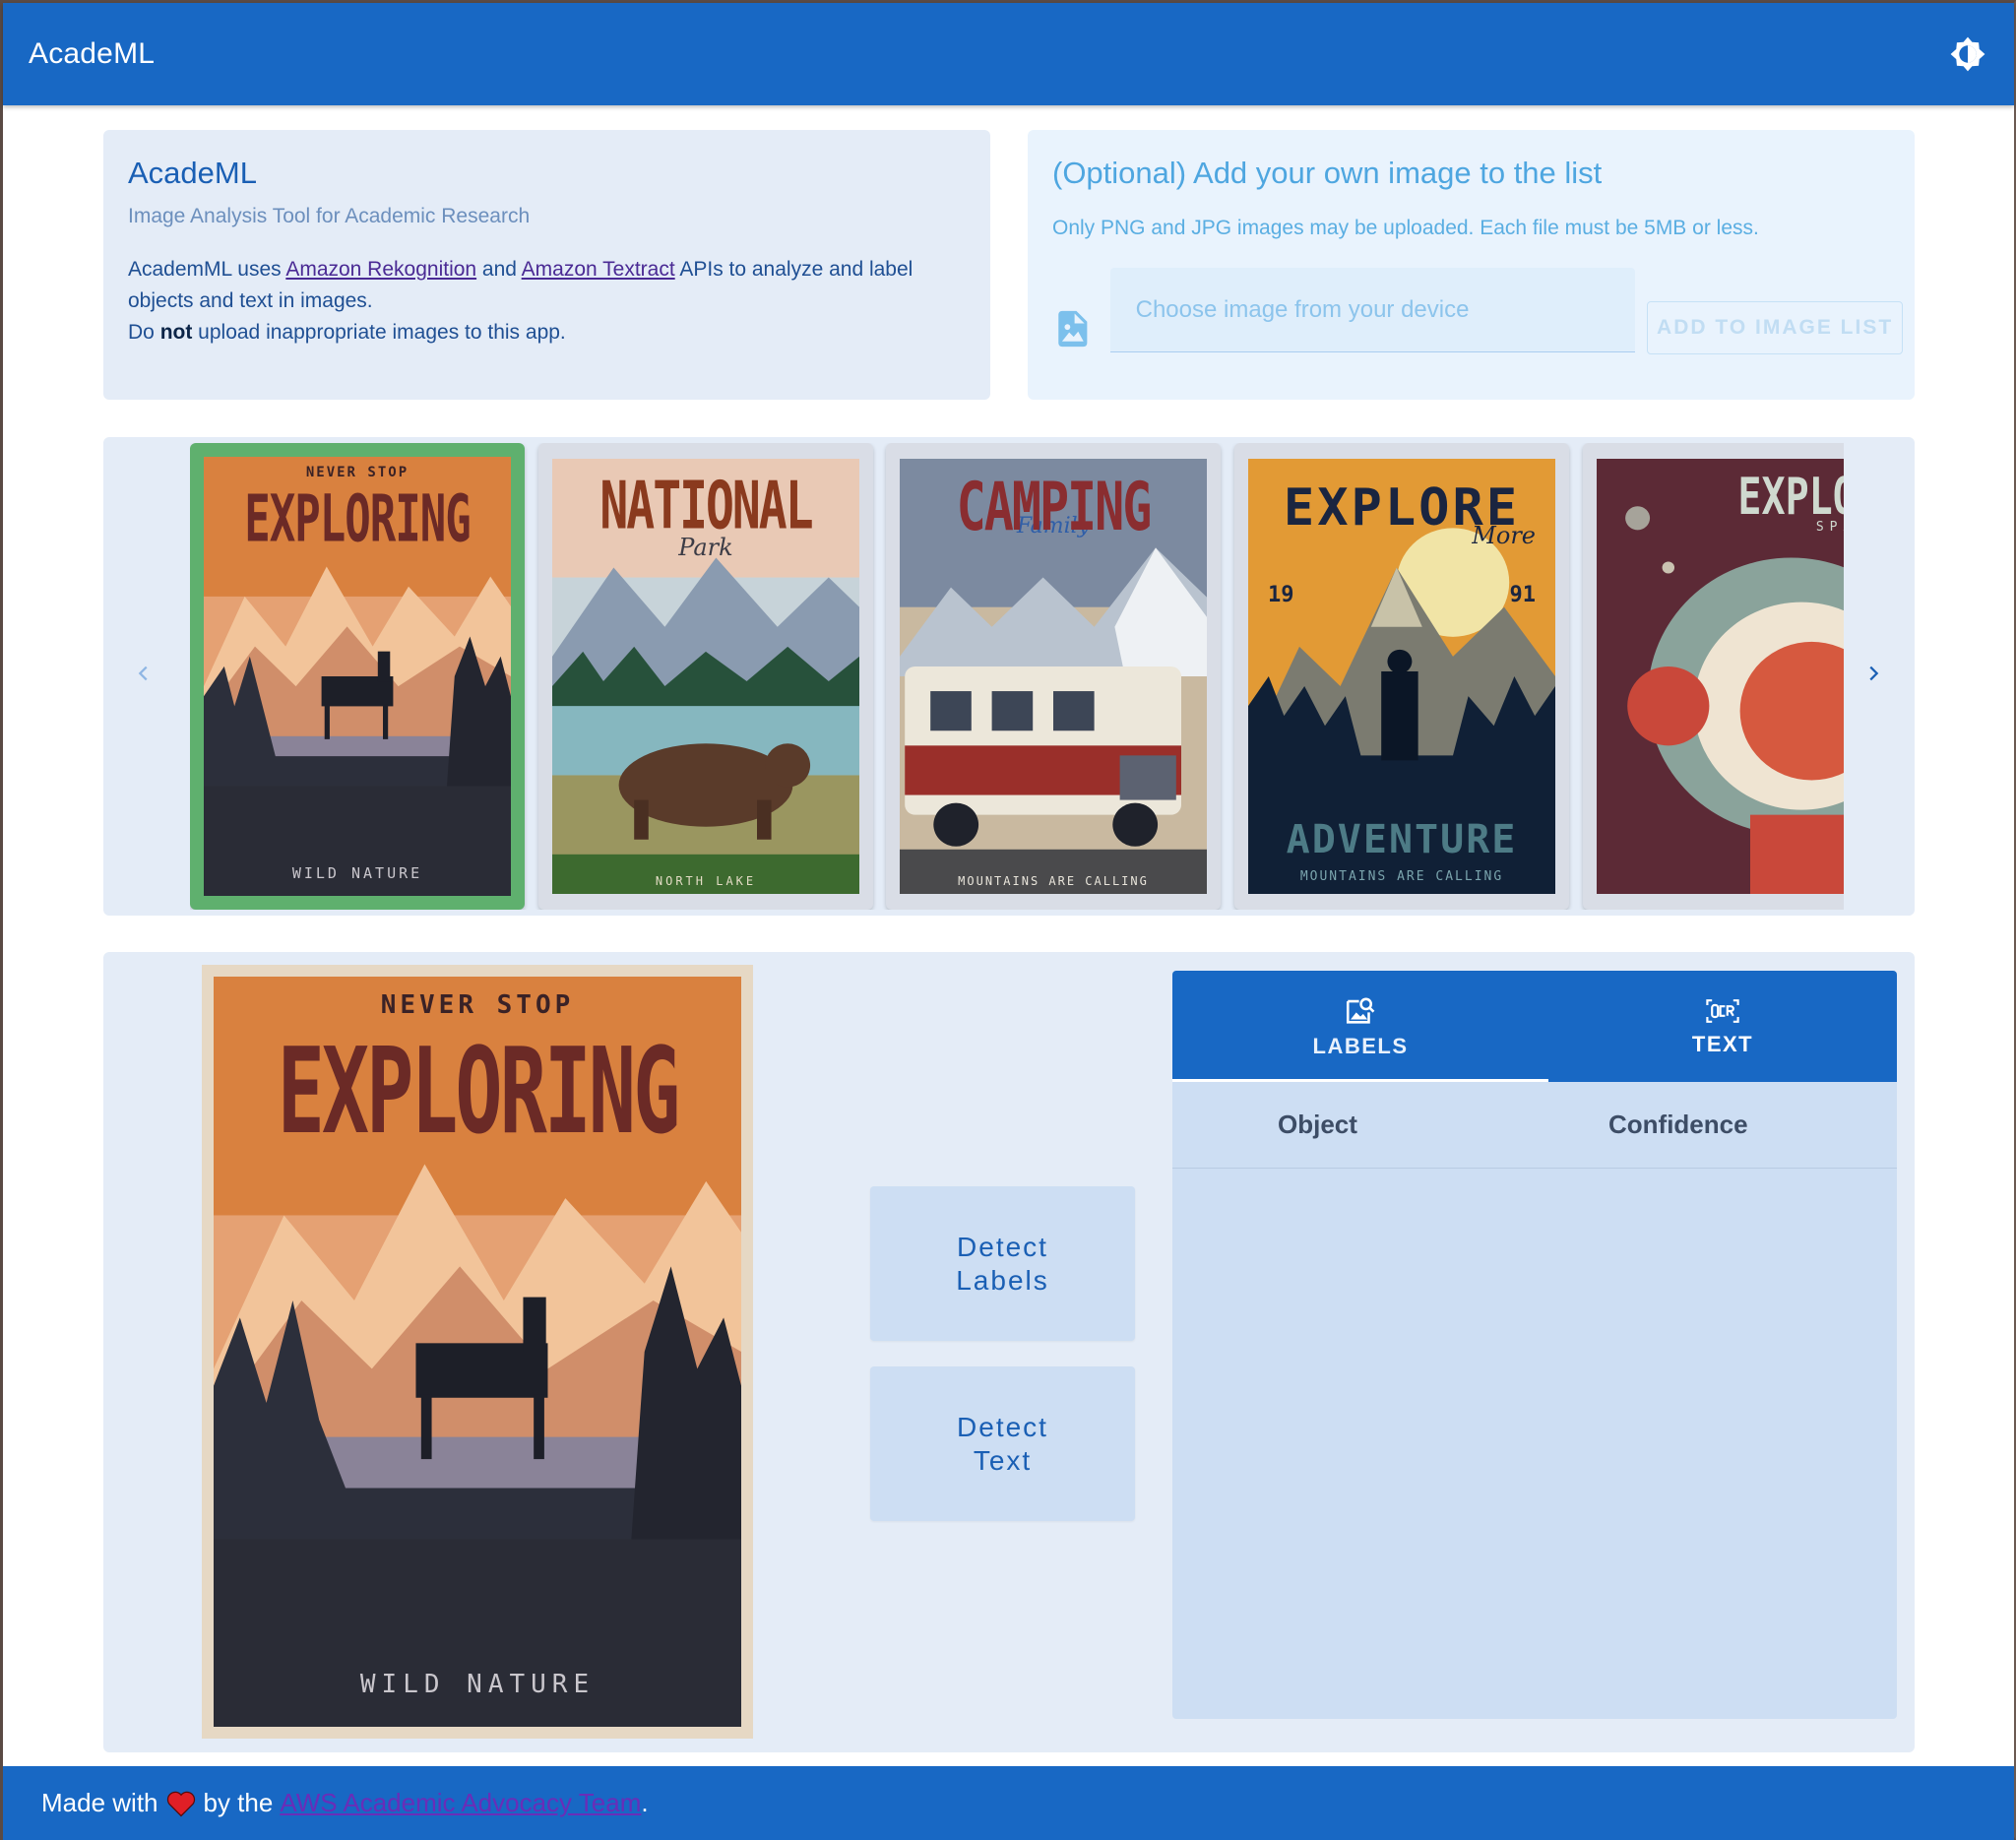 This screenshot has height=1840, width=2016. I want to click on detect-text-label: Detect Text, so click(1002, 1444).